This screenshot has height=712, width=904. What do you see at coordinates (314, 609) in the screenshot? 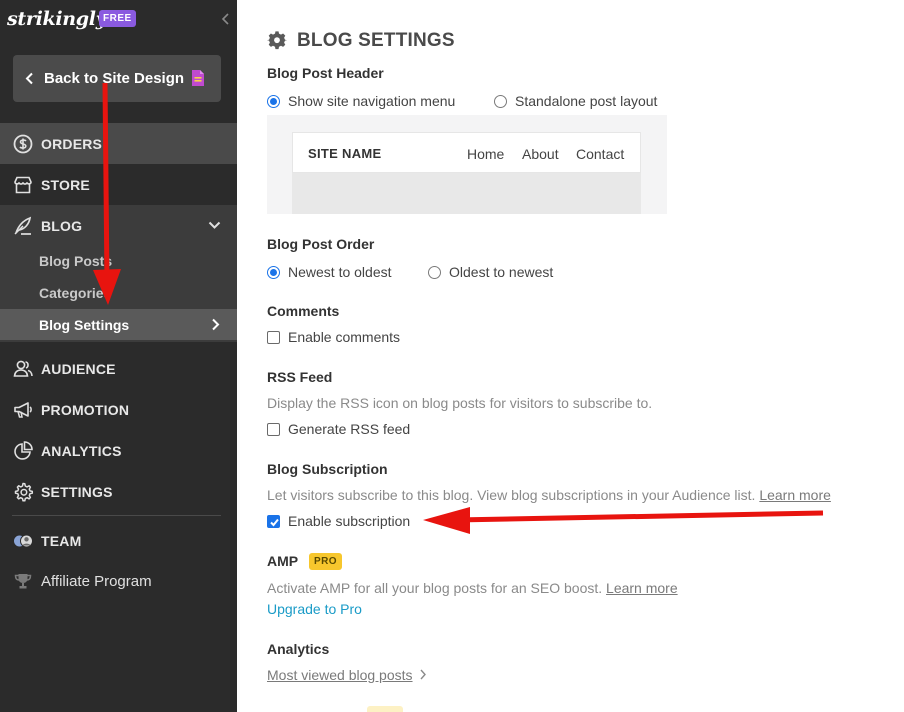
I see `upgrade-to-pro-link: Upgrade to Pro` at bounding box center [314, 609].